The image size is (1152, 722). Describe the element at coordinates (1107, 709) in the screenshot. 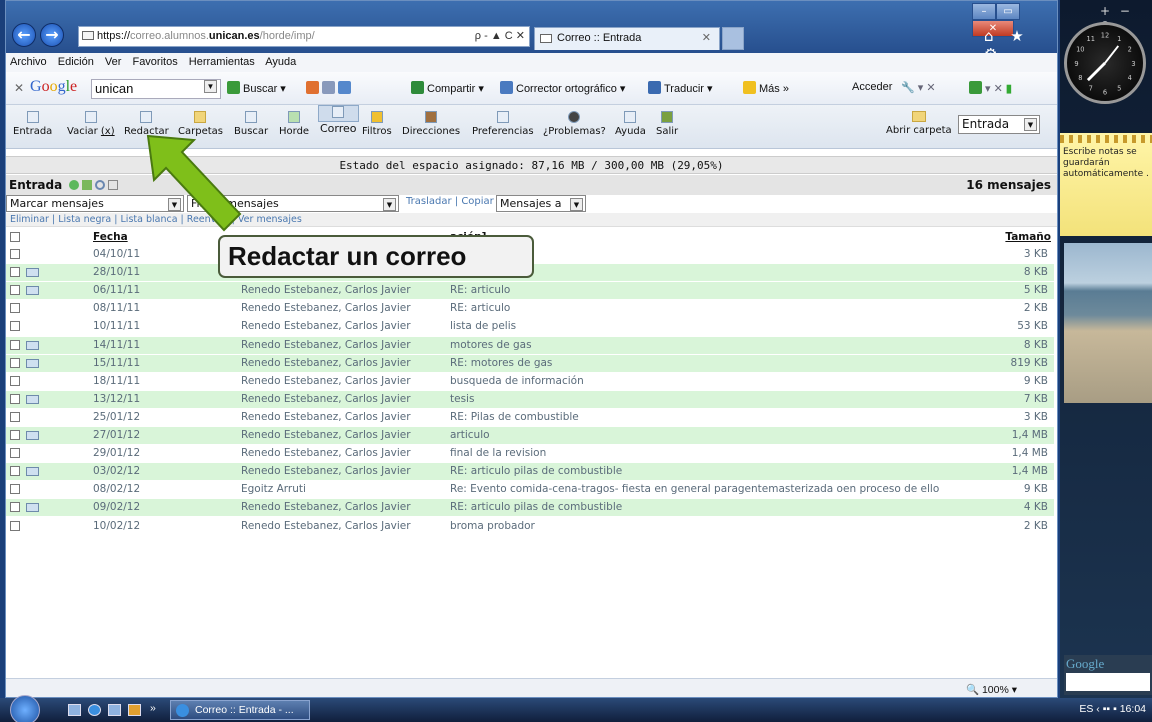

I see `tray-icons: ‹ ▪▪ ▪` at that location.